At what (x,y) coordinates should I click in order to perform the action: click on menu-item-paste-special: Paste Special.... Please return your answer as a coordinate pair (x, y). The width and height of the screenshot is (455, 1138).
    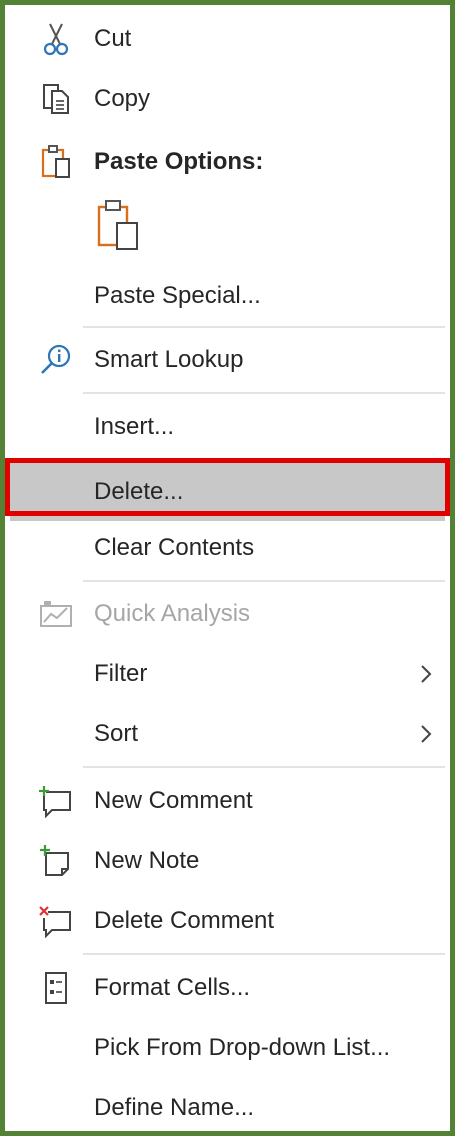
    Looking at the image, I should click on (227, 296).